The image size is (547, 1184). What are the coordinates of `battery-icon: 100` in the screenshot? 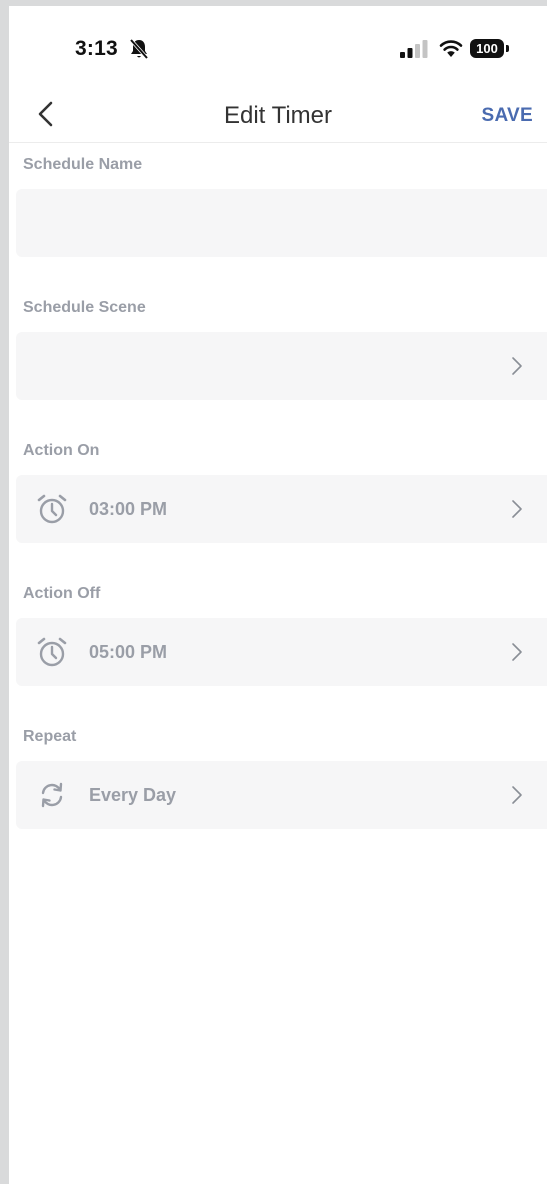 It's located at (490, 49).